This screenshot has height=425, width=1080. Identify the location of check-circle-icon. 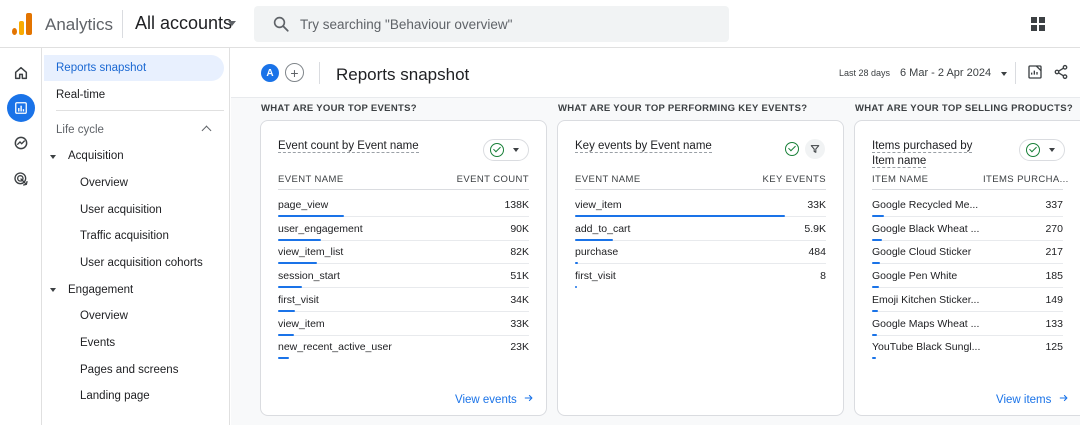
(792, 149).